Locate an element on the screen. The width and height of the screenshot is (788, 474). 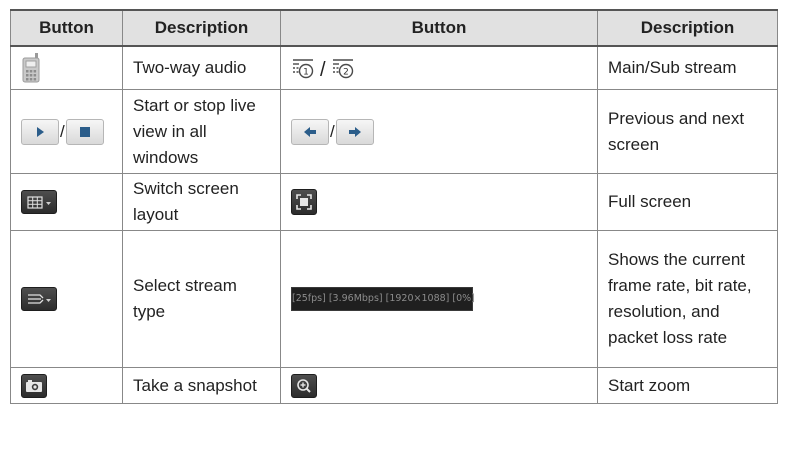
svg-text: 1 is located at coordinates (306, 73).